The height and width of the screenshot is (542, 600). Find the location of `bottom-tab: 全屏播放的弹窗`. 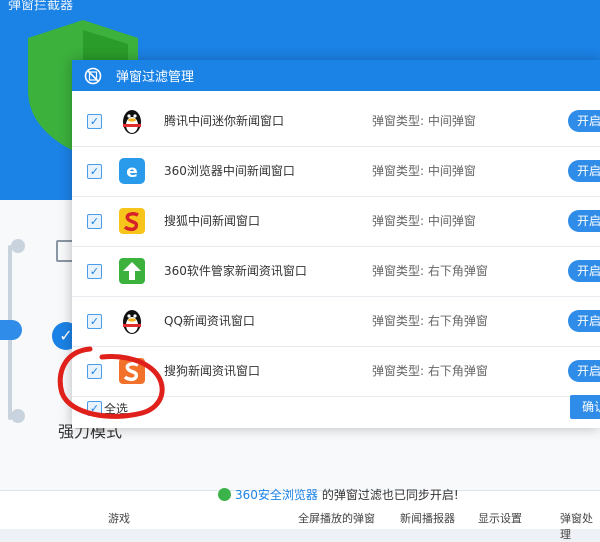

bottom-tab: 全屏播放的弹窗 is located at coordinates (336, 518).